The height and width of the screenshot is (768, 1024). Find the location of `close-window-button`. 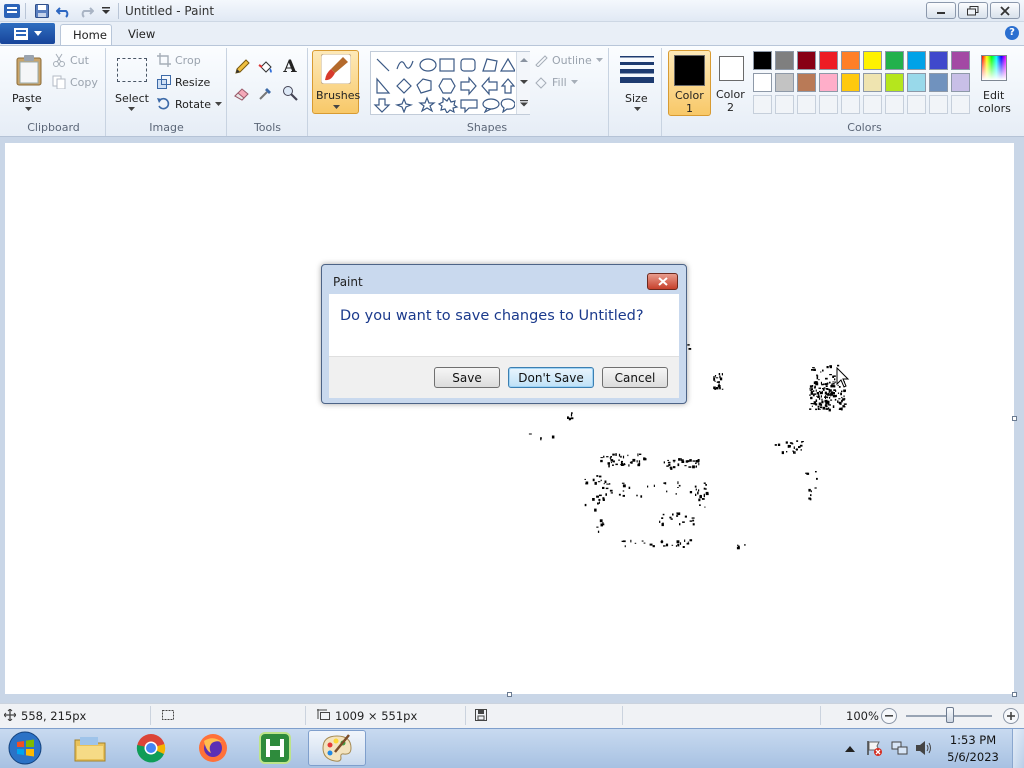

close-window-button is located at coordinates (1005, 10).